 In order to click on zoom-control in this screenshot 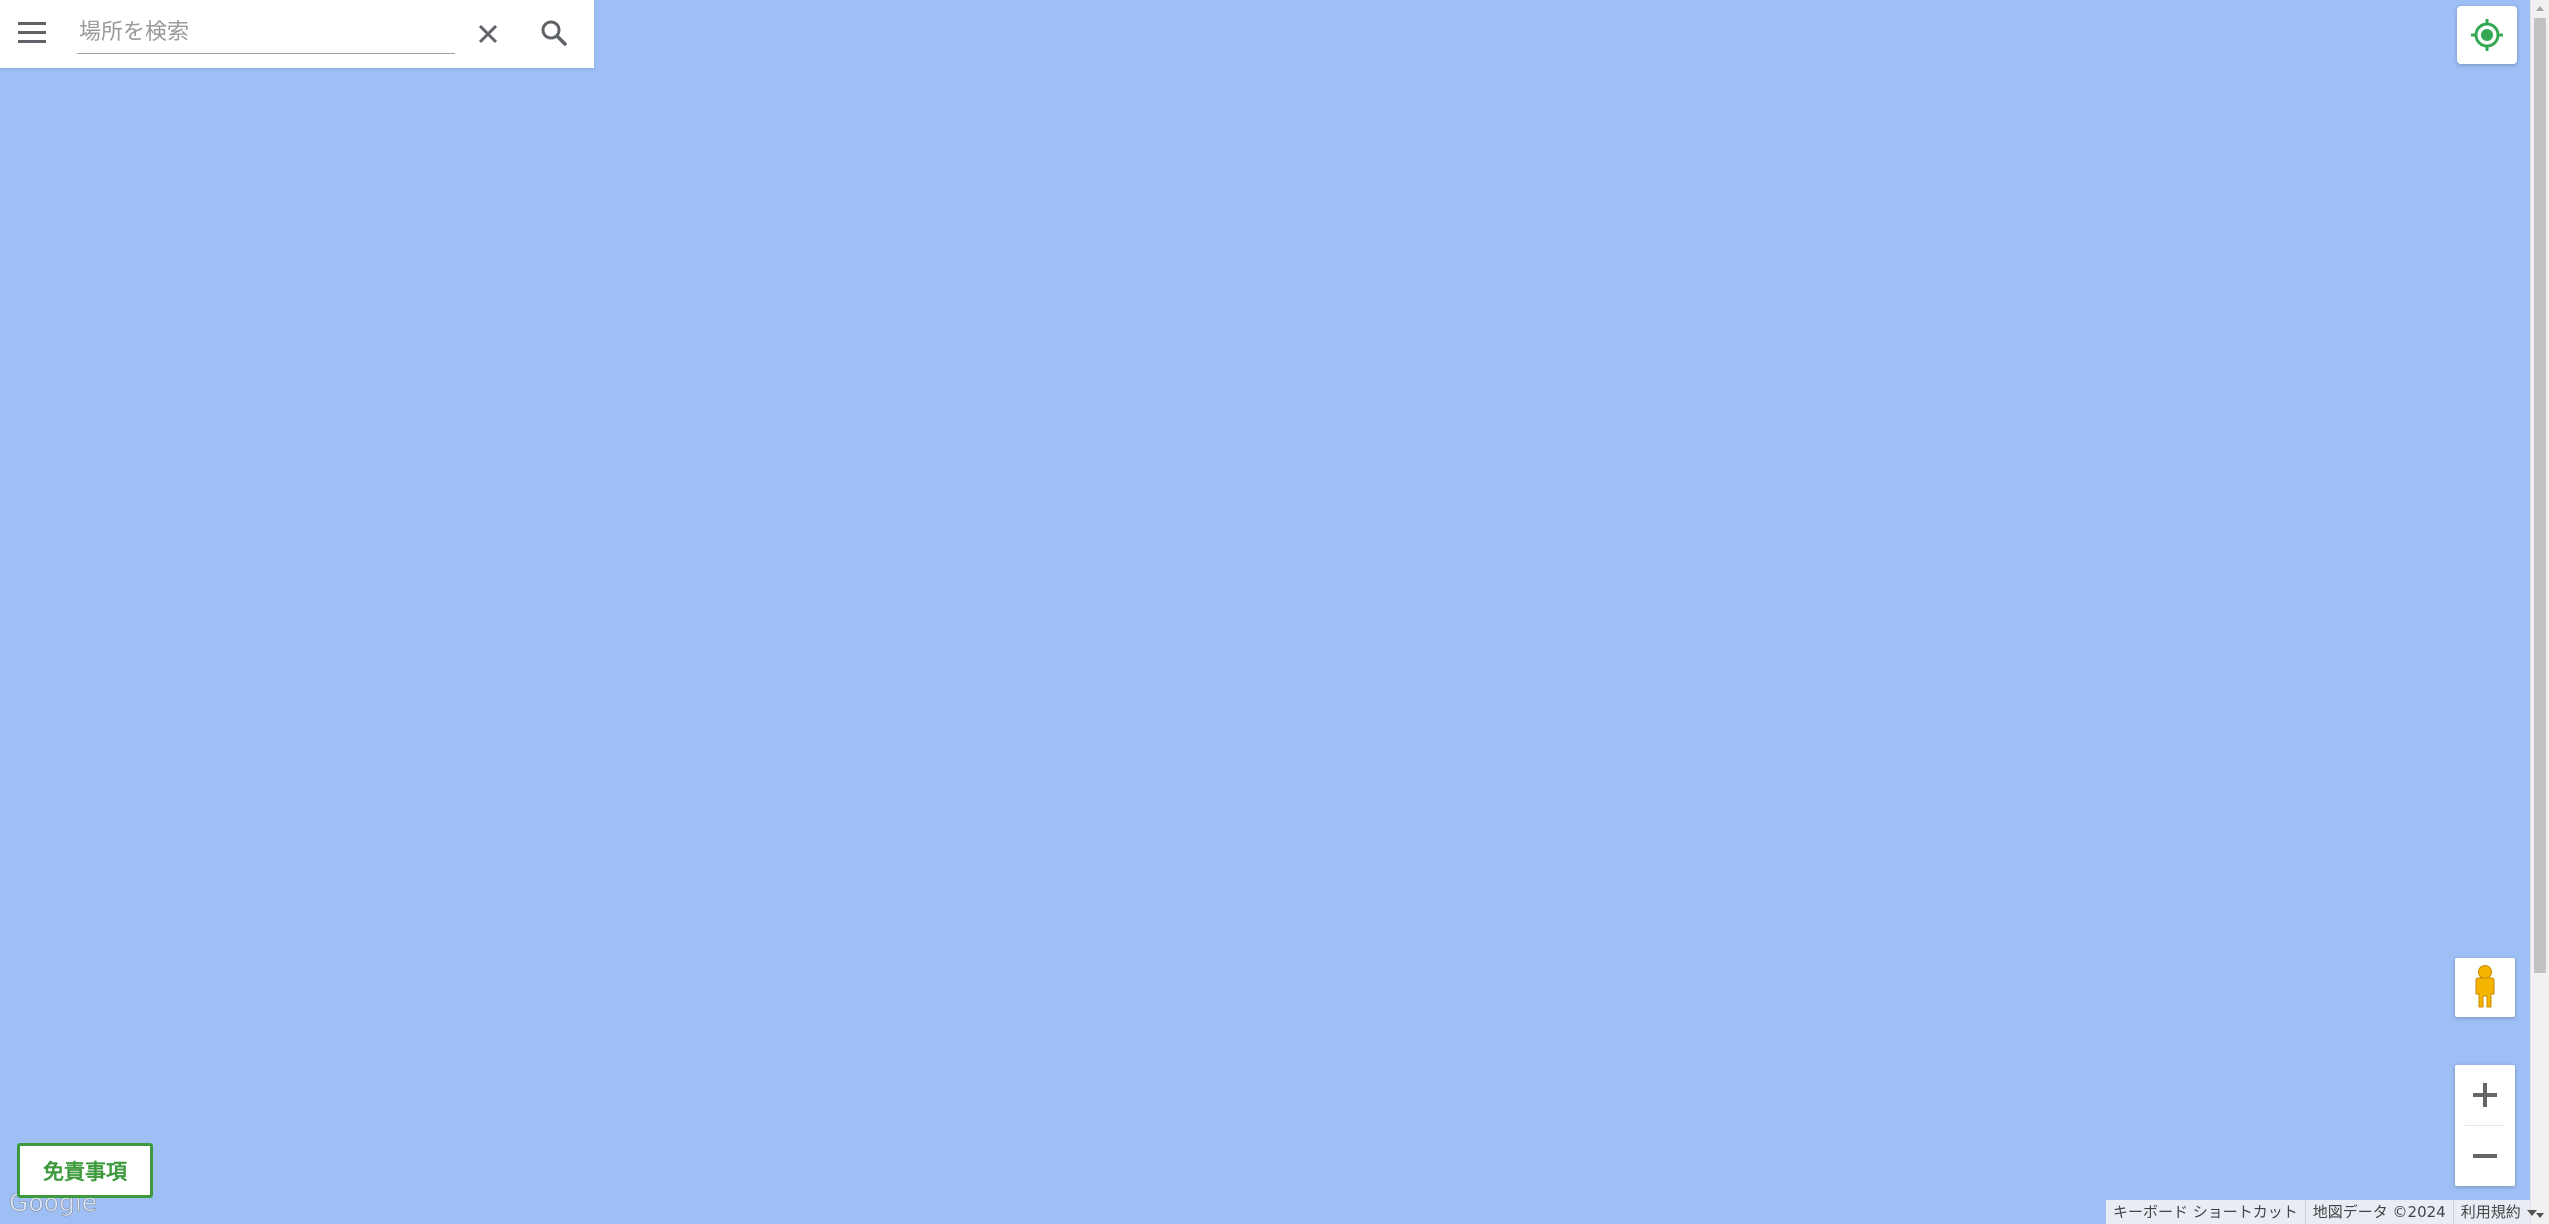, I will do `click(2485, 1125)`.